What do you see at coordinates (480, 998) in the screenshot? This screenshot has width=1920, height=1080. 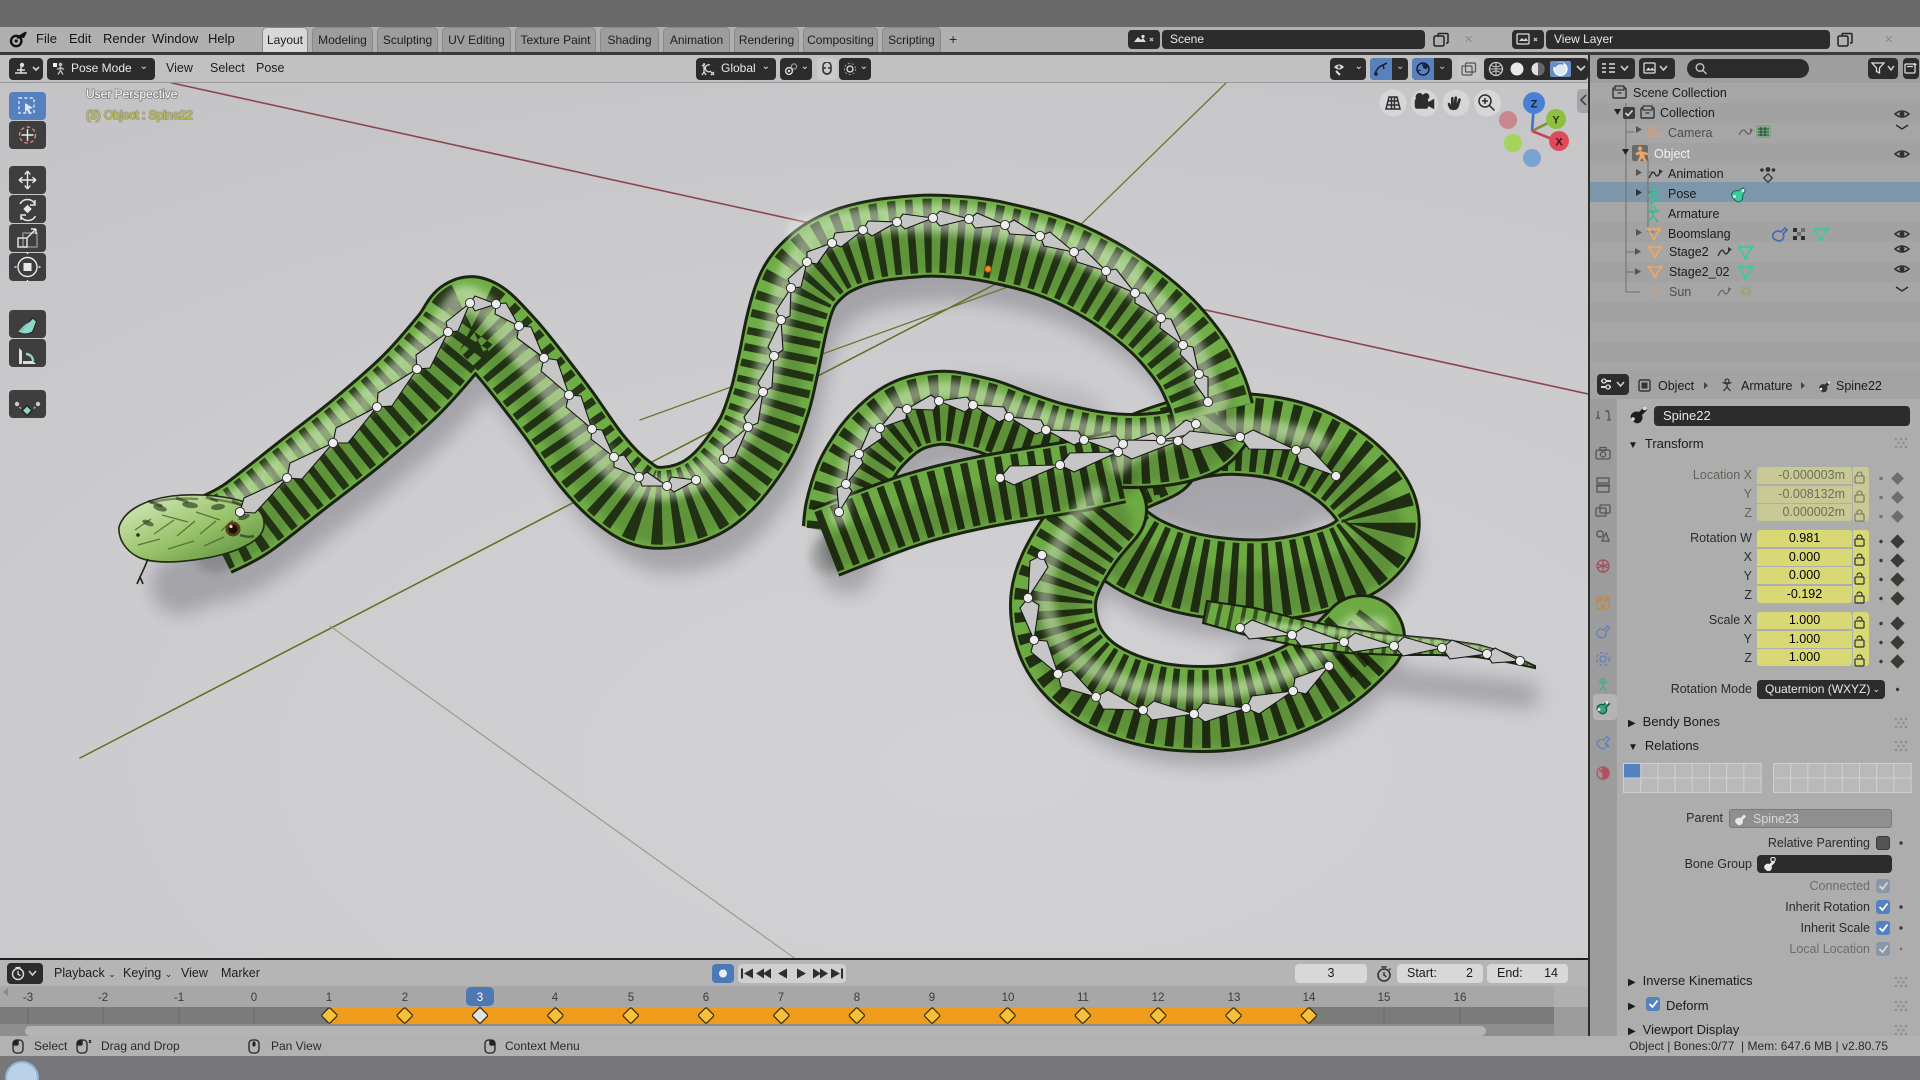 I see `svg-text: 3` at bounding box center [480, 998].